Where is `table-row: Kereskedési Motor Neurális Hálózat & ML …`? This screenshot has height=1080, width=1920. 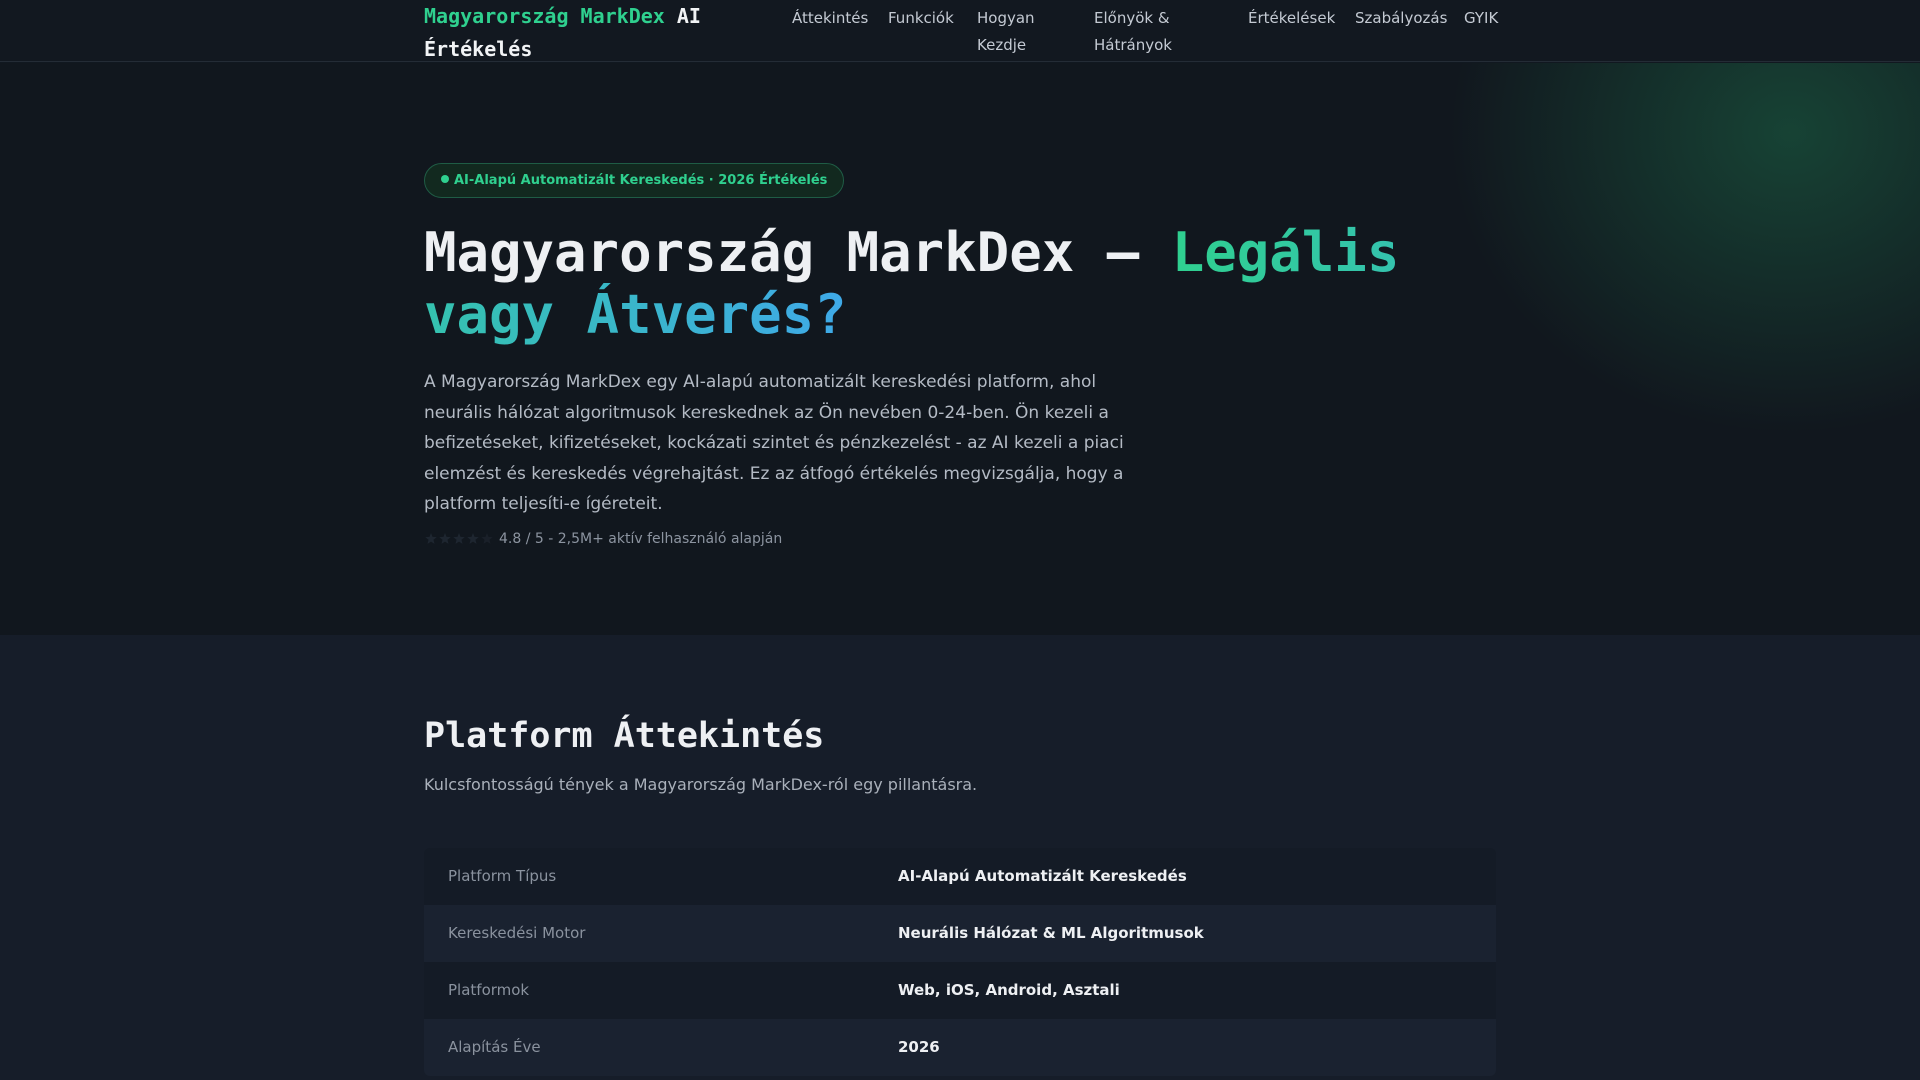 table-row: Kereskedési Motor Neurális Hálózat & ML … is located at coordinates (960, 933).